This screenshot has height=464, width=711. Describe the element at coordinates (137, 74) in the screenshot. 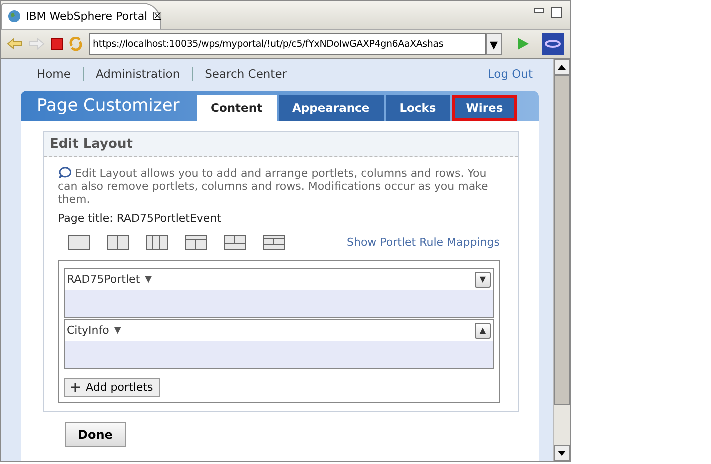

I see `nav-link: Administration` at that location.